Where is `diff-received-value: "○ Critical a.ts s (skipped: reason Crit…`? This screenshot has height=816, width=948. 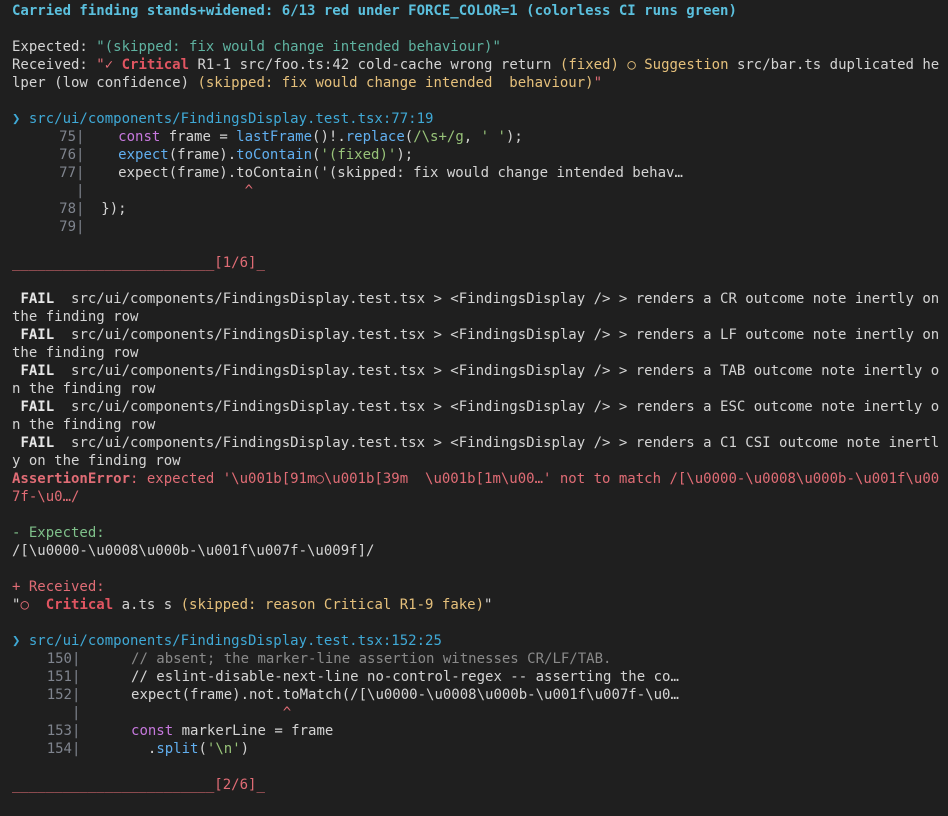
diff-received-value: "○ Critical a.ts s (skipped: reason Crit… is located at coordinates (252, 605).